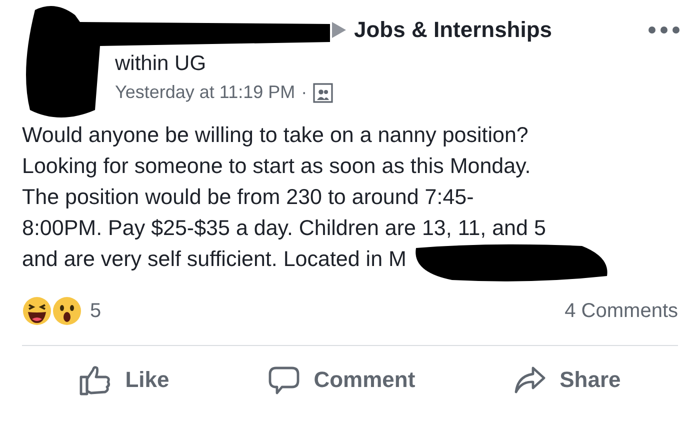 The height and width of the screenshot is (435, 700). What do you see at coordinates (205, 92) in the screenshot?
I see `post-time: Yesterday at 11:19 PM` at bounding box center [205, 92].